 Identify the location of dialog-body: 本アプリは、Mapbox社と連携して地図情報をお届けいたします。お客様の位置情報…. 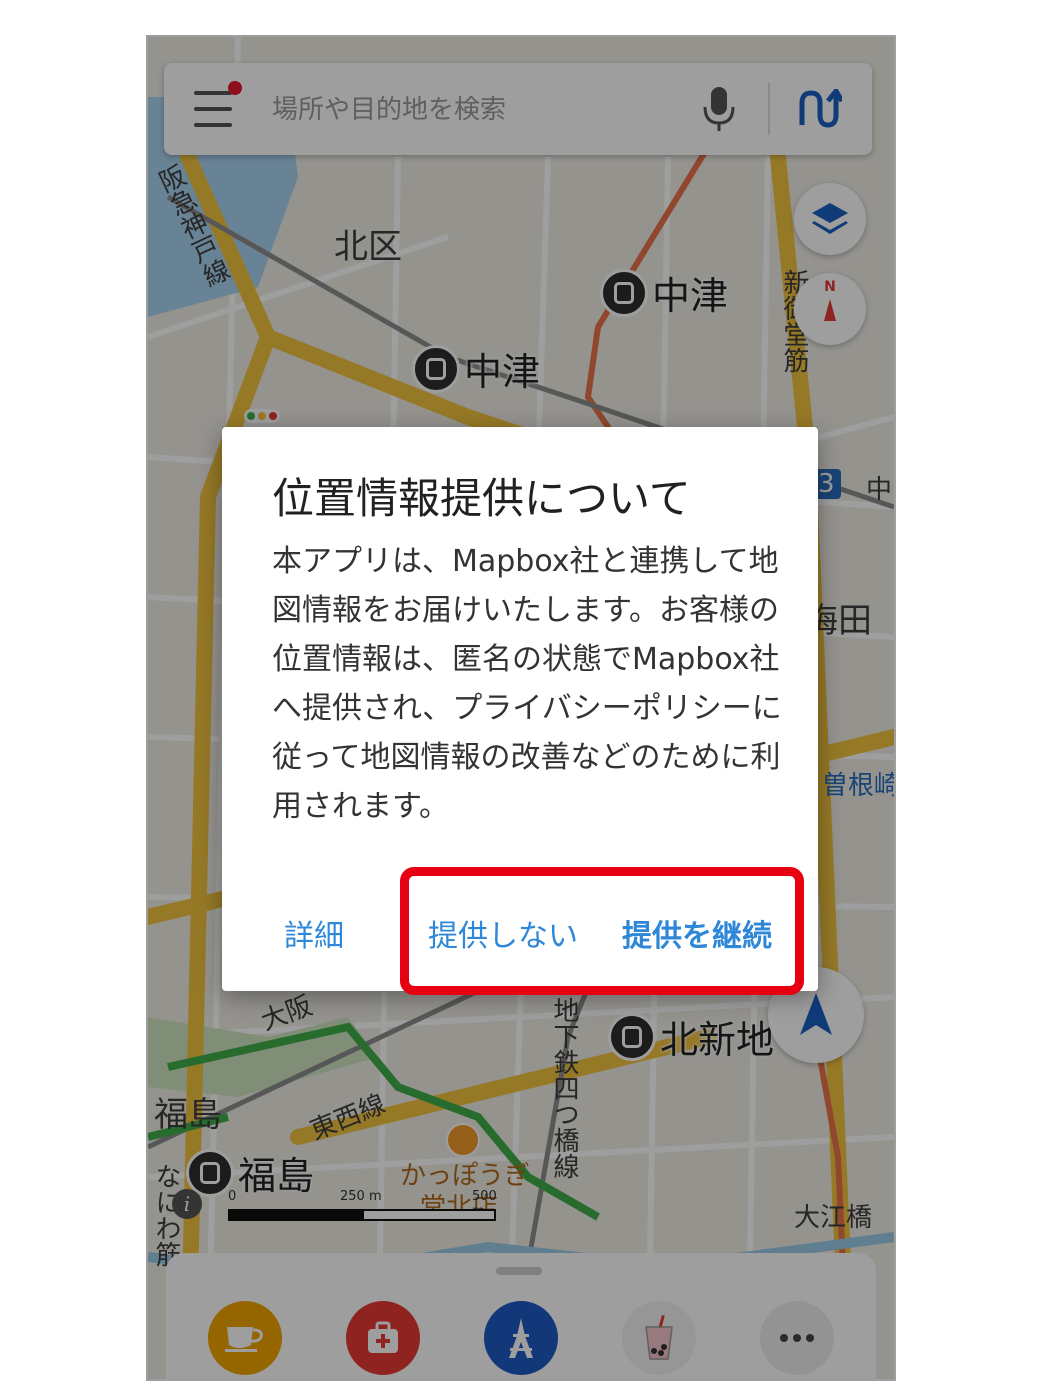
(527, 684).